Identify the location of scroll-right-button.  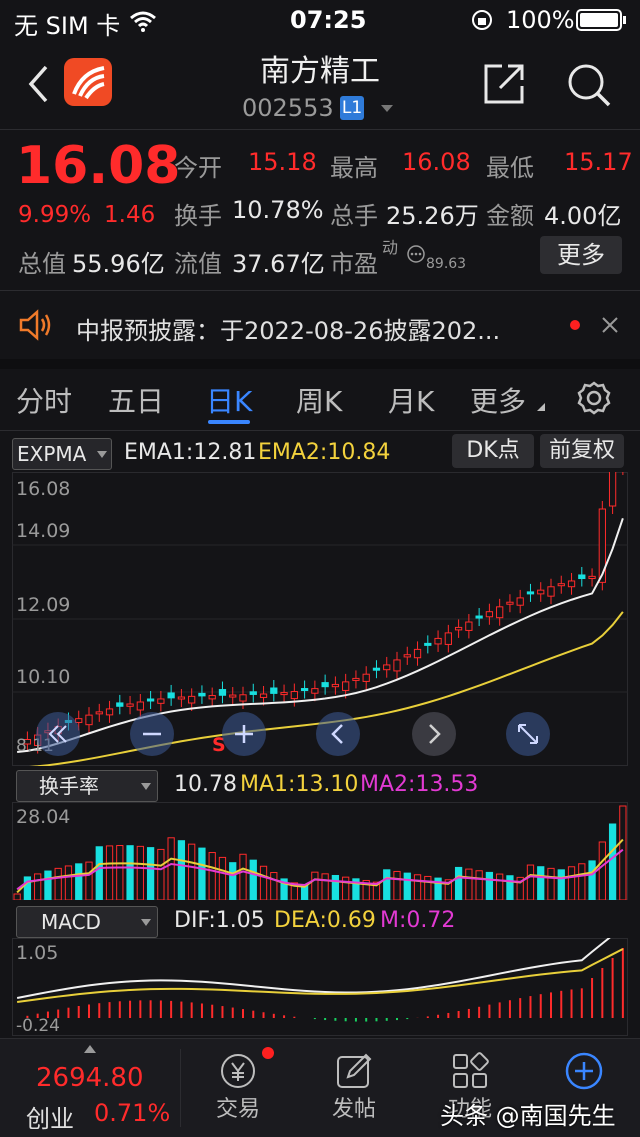
(434, 734).